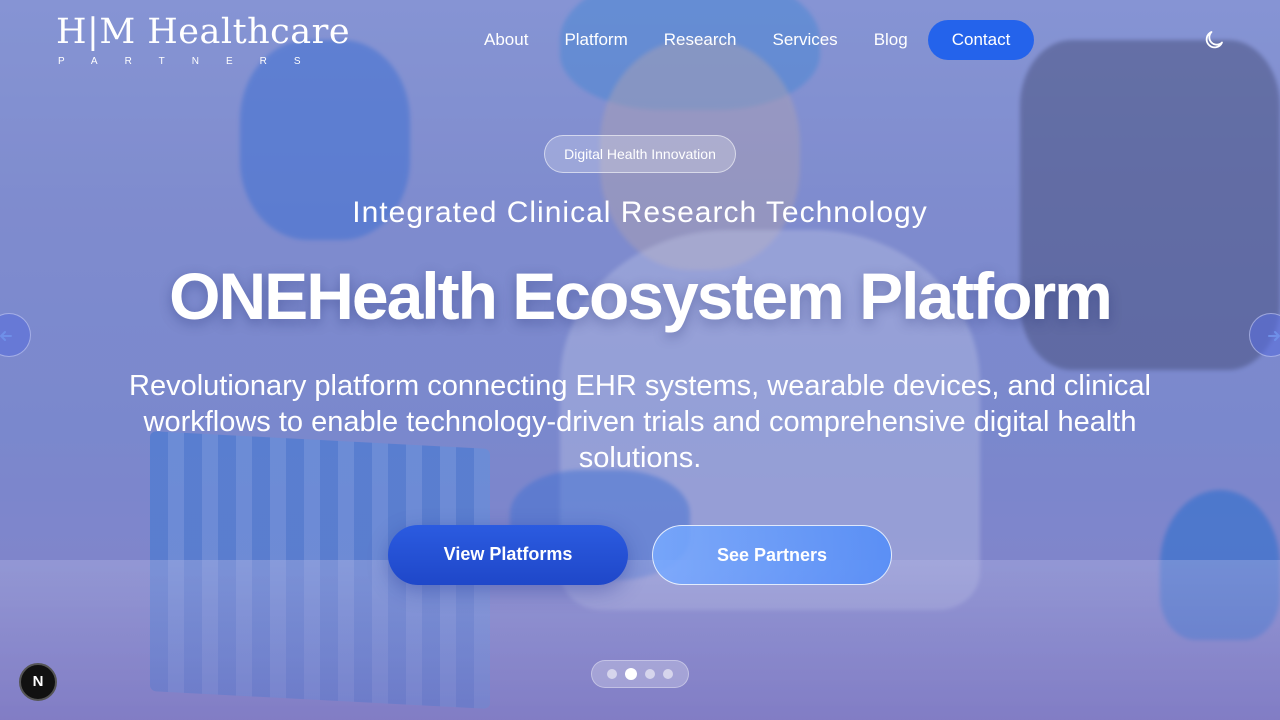 The height and width of the screenshot is (720, 1280). I want to click on nav-research: Research, so click(700, 40).